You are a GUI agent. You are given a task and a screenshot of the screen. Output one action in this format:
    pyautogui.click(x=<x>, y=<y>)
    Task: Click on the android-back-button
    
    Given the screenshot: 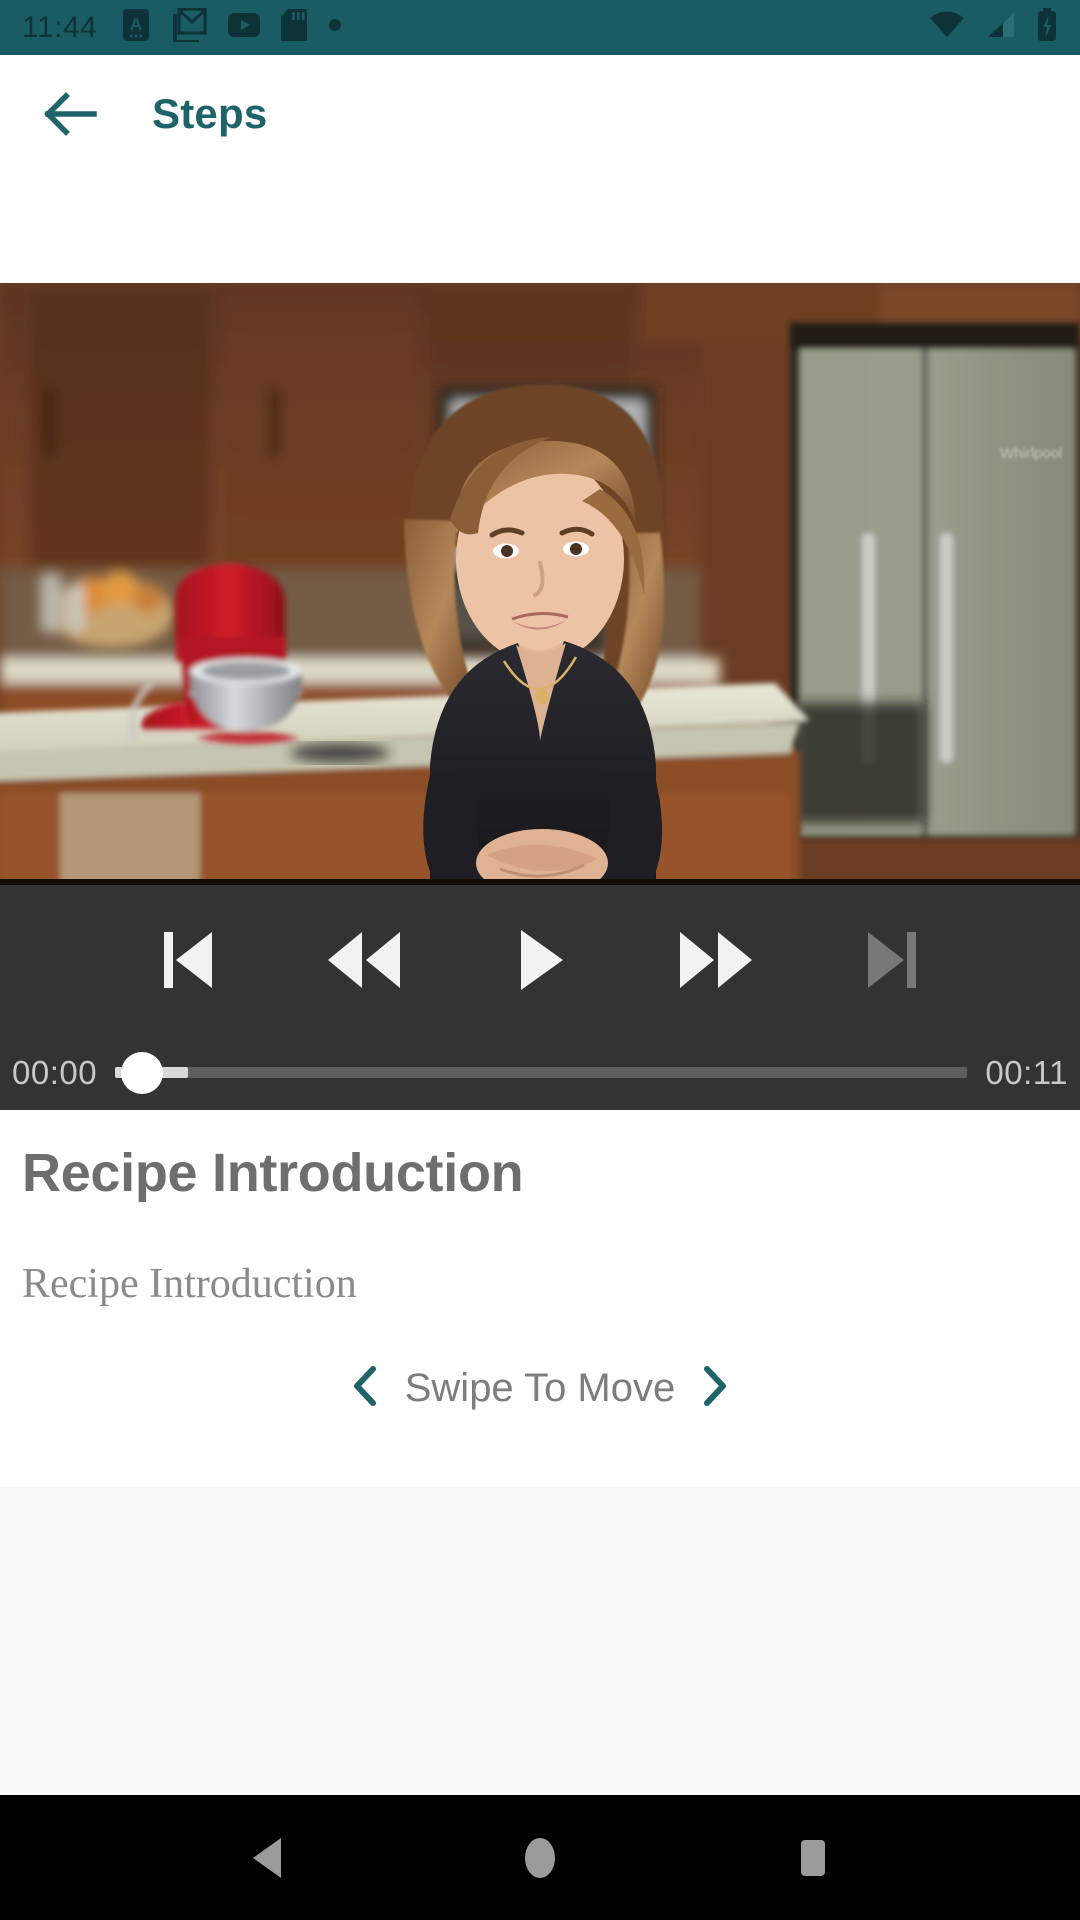 What is the action you would take?
    pyautogui.click(x=267, y=1858)
    